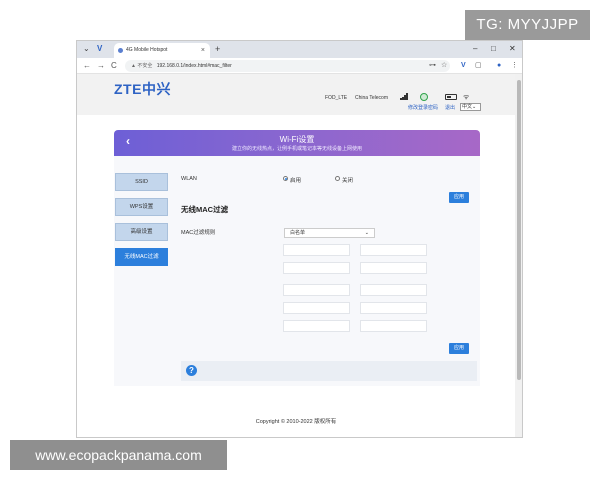 The width and height of the screenshot is (600, 480). I want to click on bookmark-star-icon: ☆, so click(444, 66).